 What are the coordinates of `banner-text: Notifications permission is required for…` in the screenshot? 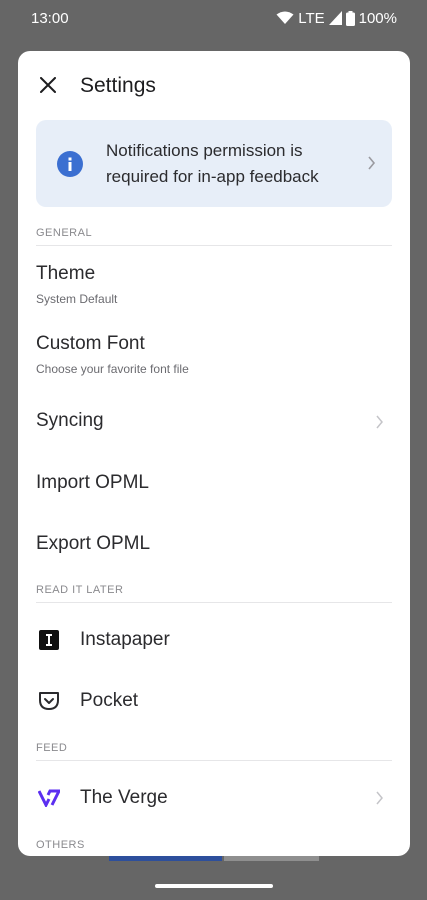 It's located at (212, 163).